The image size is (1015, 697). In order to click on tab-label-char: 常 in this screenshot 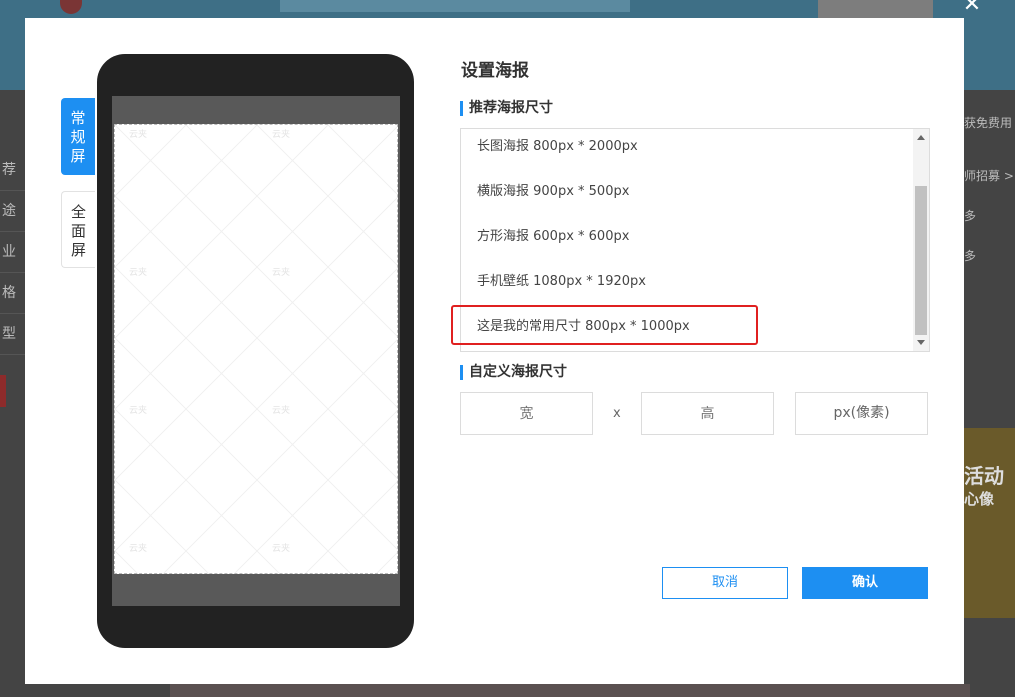, I will do `click(78, 118)`.